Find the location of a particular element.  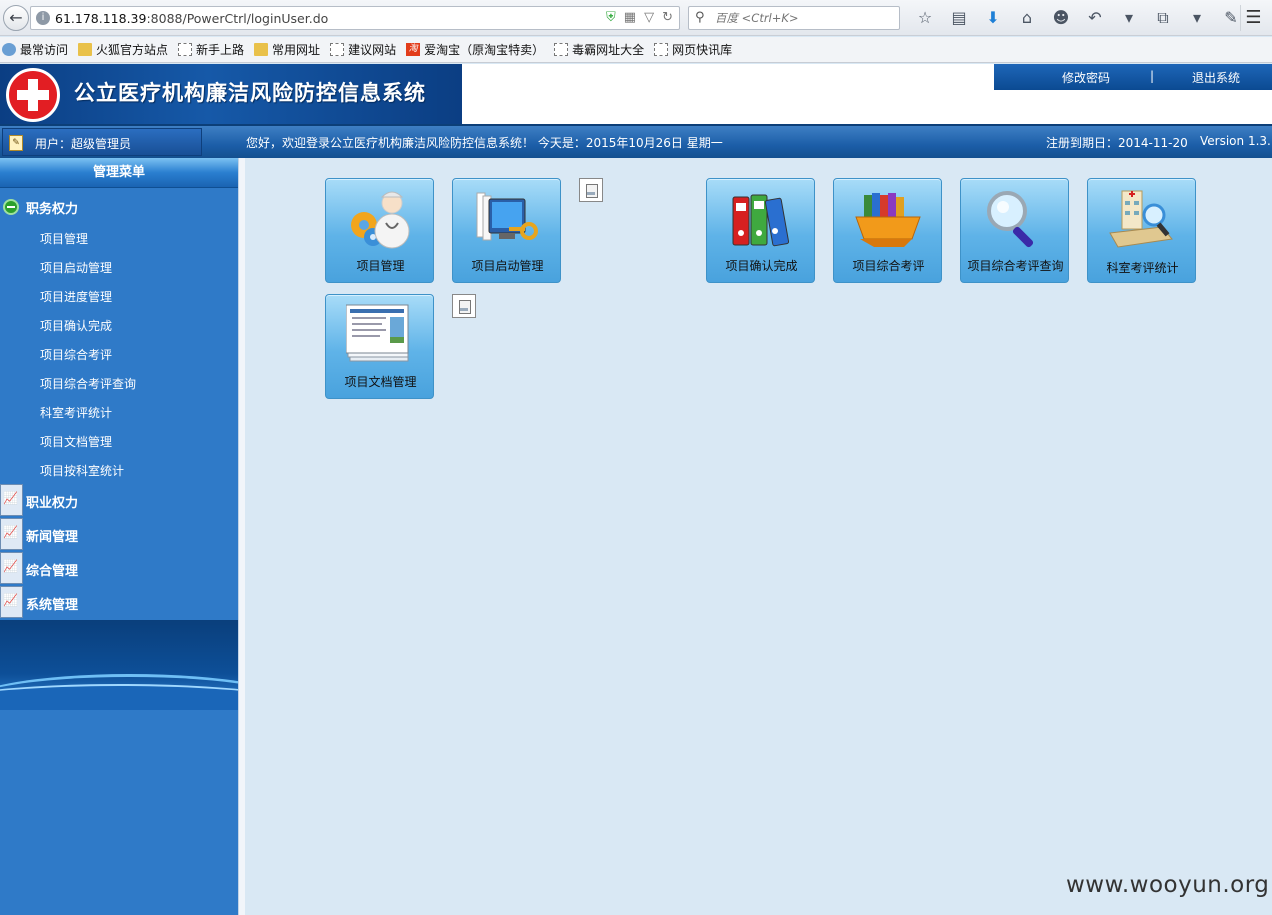

chat-icon: ☻ is located at coordinates (1061, 18).